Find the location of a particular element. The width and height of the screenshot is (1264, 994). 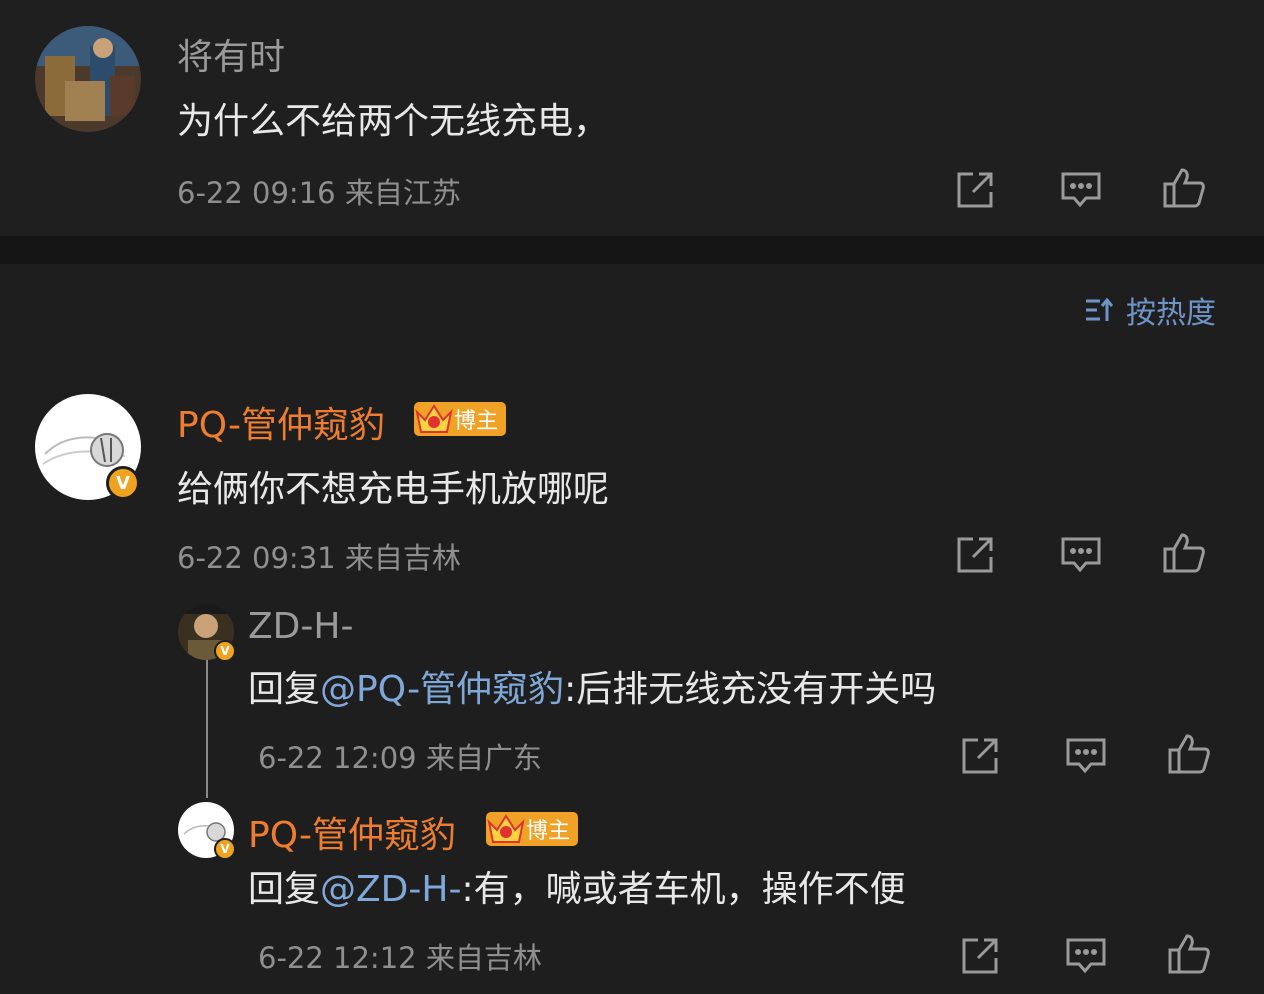

comment-meta: 6-22 09:31 来自吉林 is located at coordinates (319, 558).